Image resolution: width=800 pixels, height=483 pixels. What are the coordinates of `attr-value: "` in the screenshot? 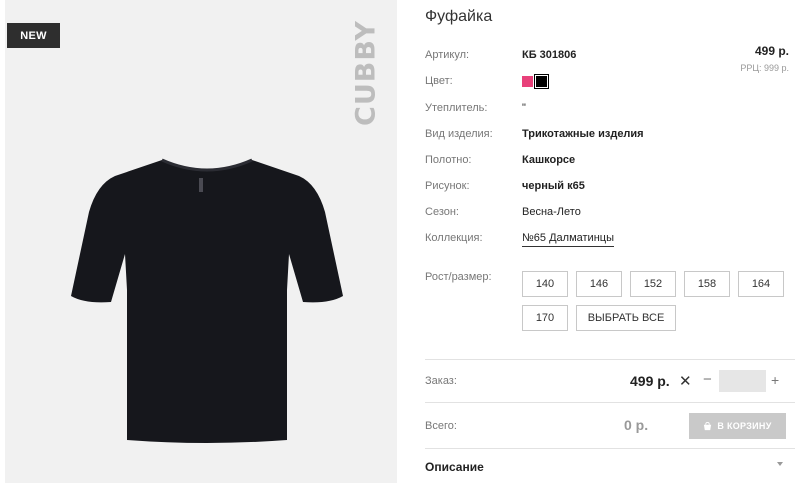 It's located at (524, 108).